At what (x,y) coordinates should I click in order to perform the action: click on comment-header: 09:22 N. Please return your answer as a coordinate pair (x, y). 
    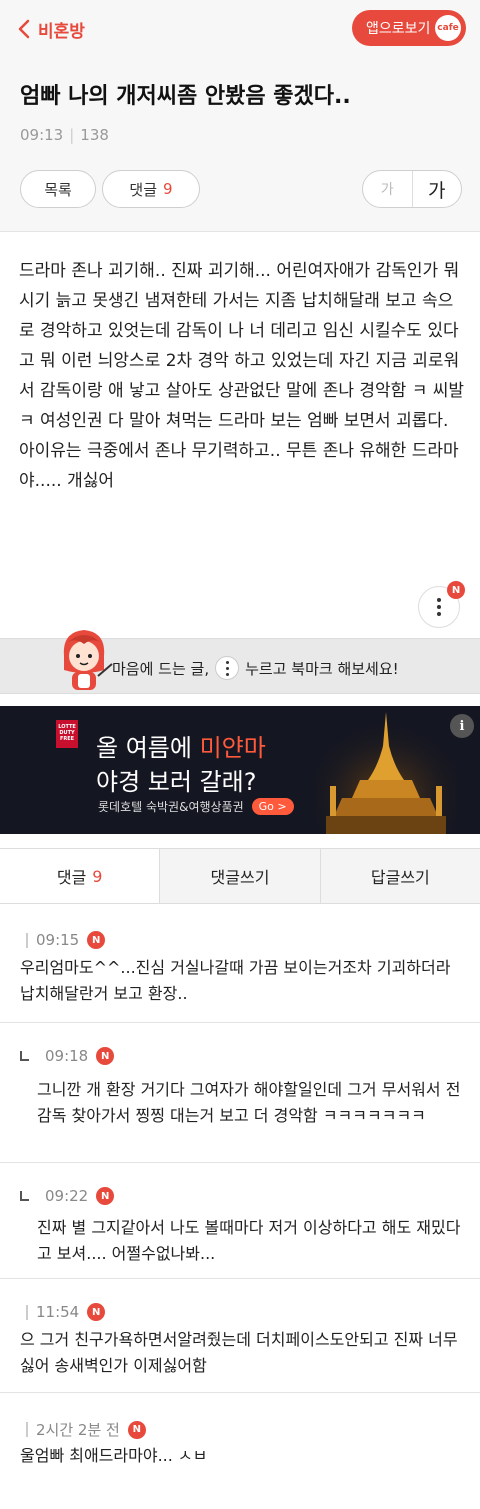
    Looking at the image, I should click on (67, 1196).